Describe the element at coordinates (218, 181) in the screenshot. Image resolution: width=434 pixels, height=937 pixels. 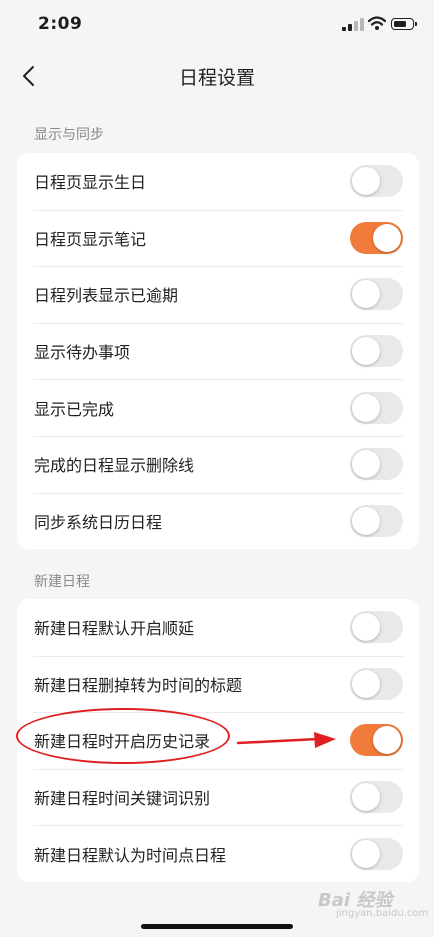
I see `setting-row: 日程页显示生日` at that location.